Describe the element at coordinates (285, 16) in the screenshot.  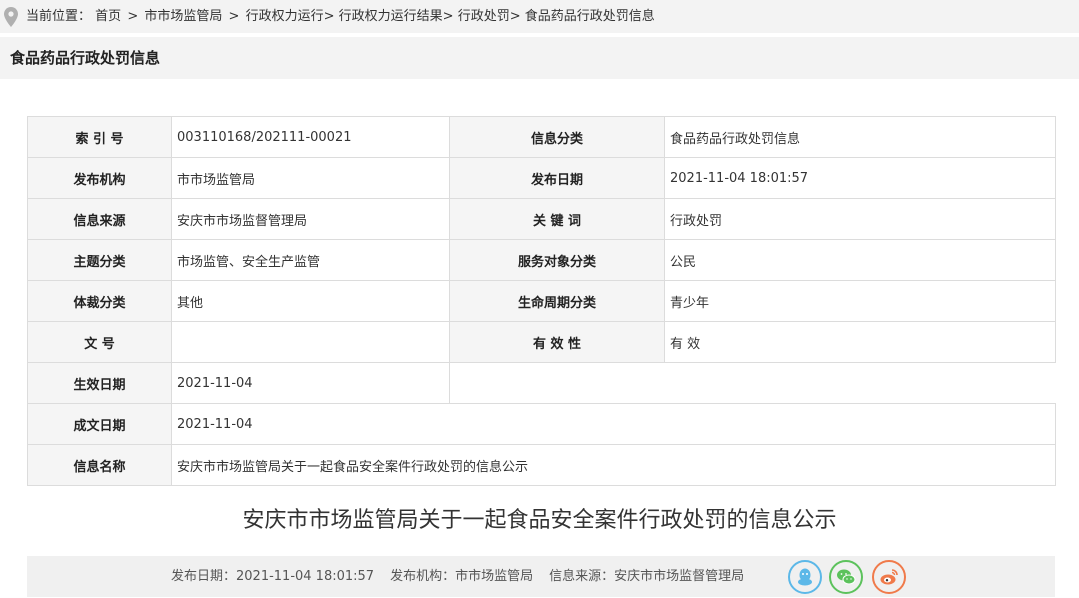
I see `breadcrumb-item-admin-power: 行政权力运行` at that location.